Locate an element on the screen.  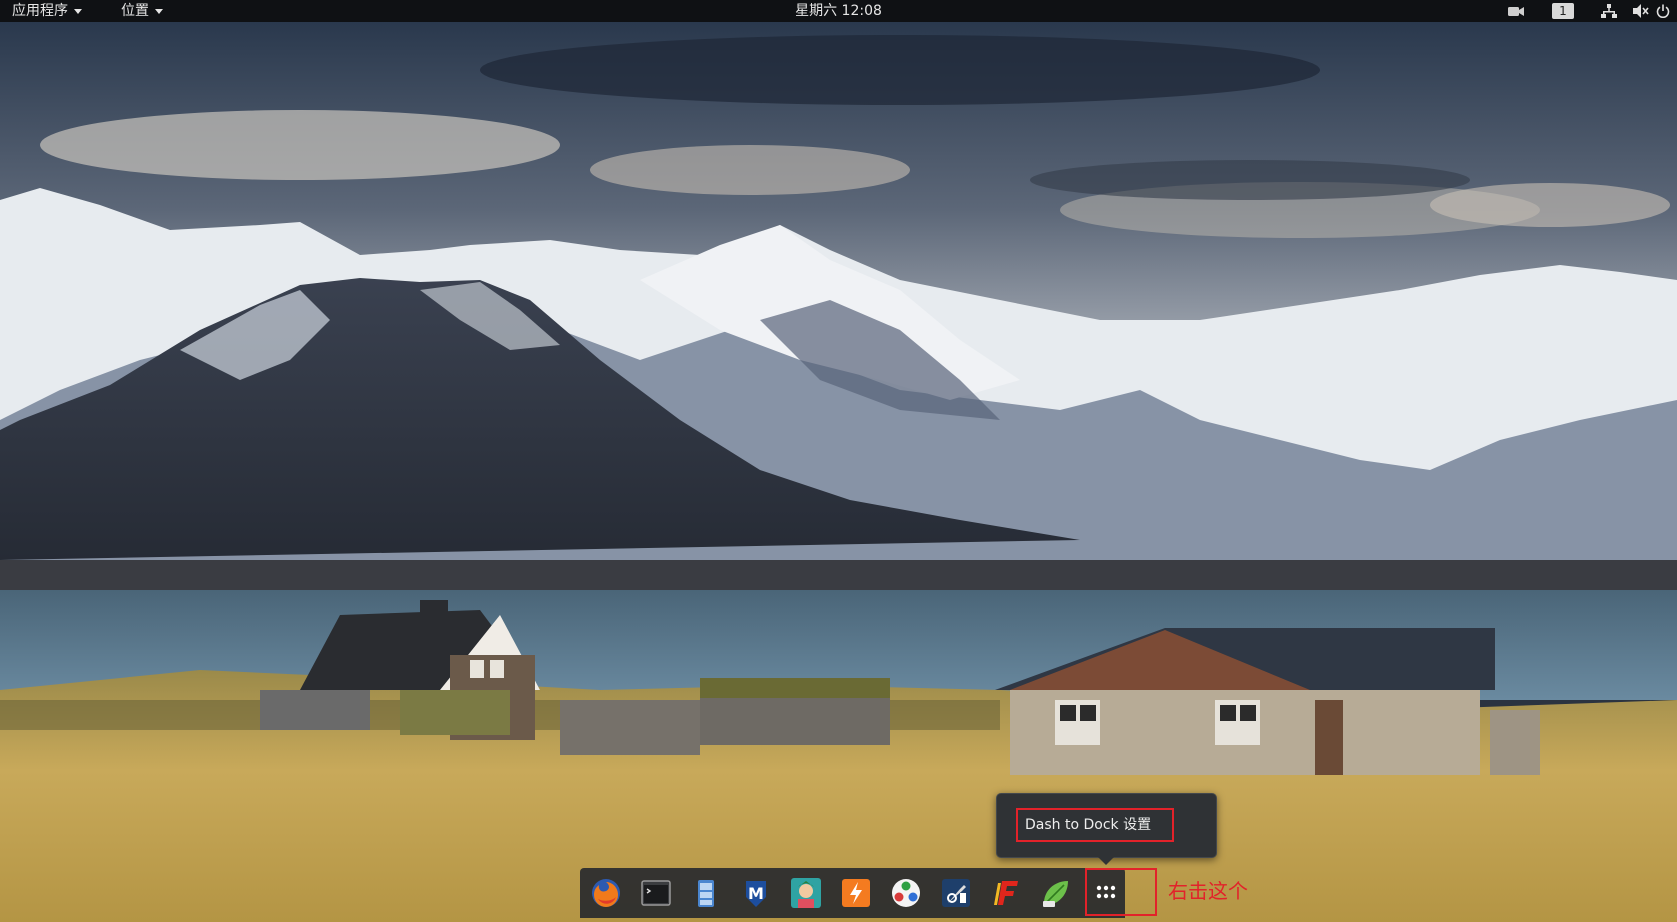
terminal-icon is located at coordinates (656, 893).